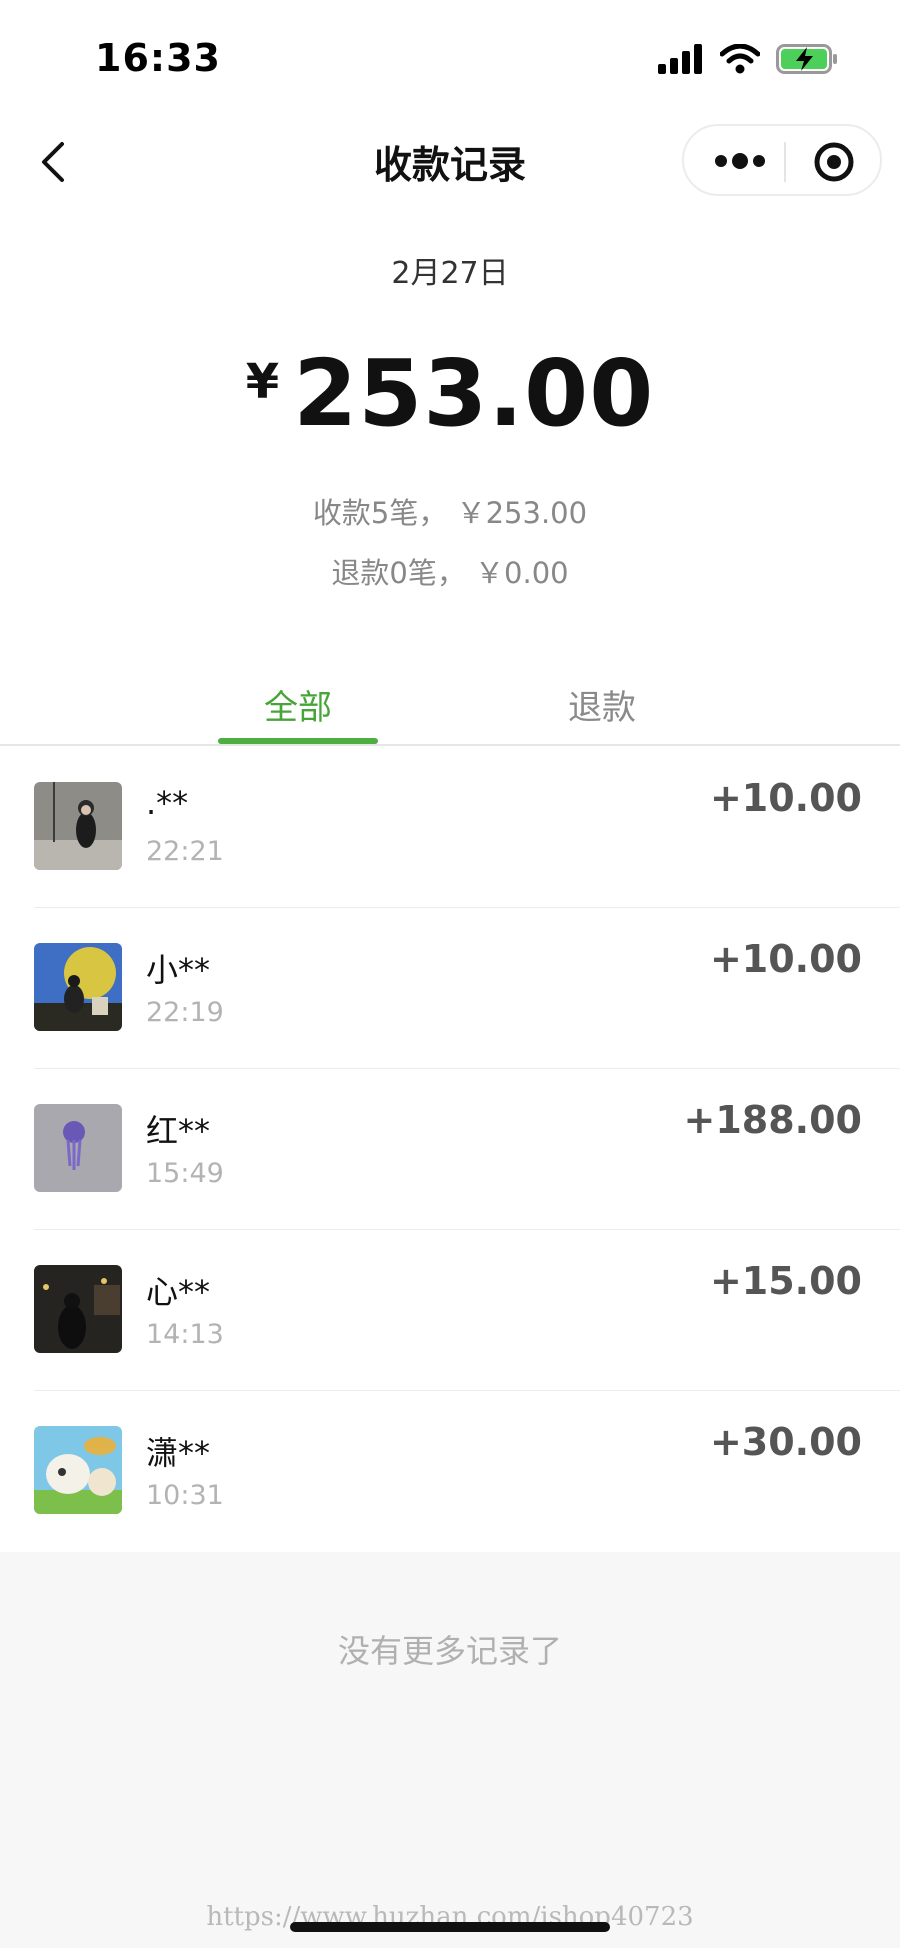  I want to click on payment-amount: +15.00, so click(785, 1281).